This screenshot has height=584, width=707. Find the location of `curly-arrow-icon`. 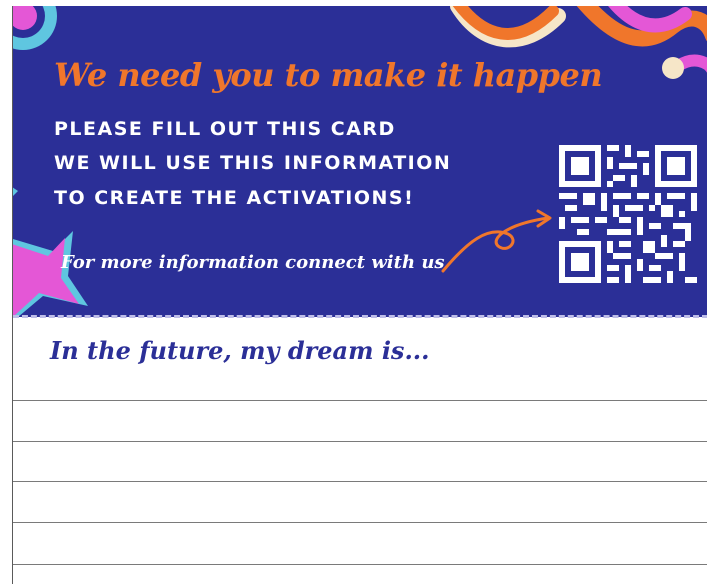

curly-arrow-icon is located at coordinates (496, 241).